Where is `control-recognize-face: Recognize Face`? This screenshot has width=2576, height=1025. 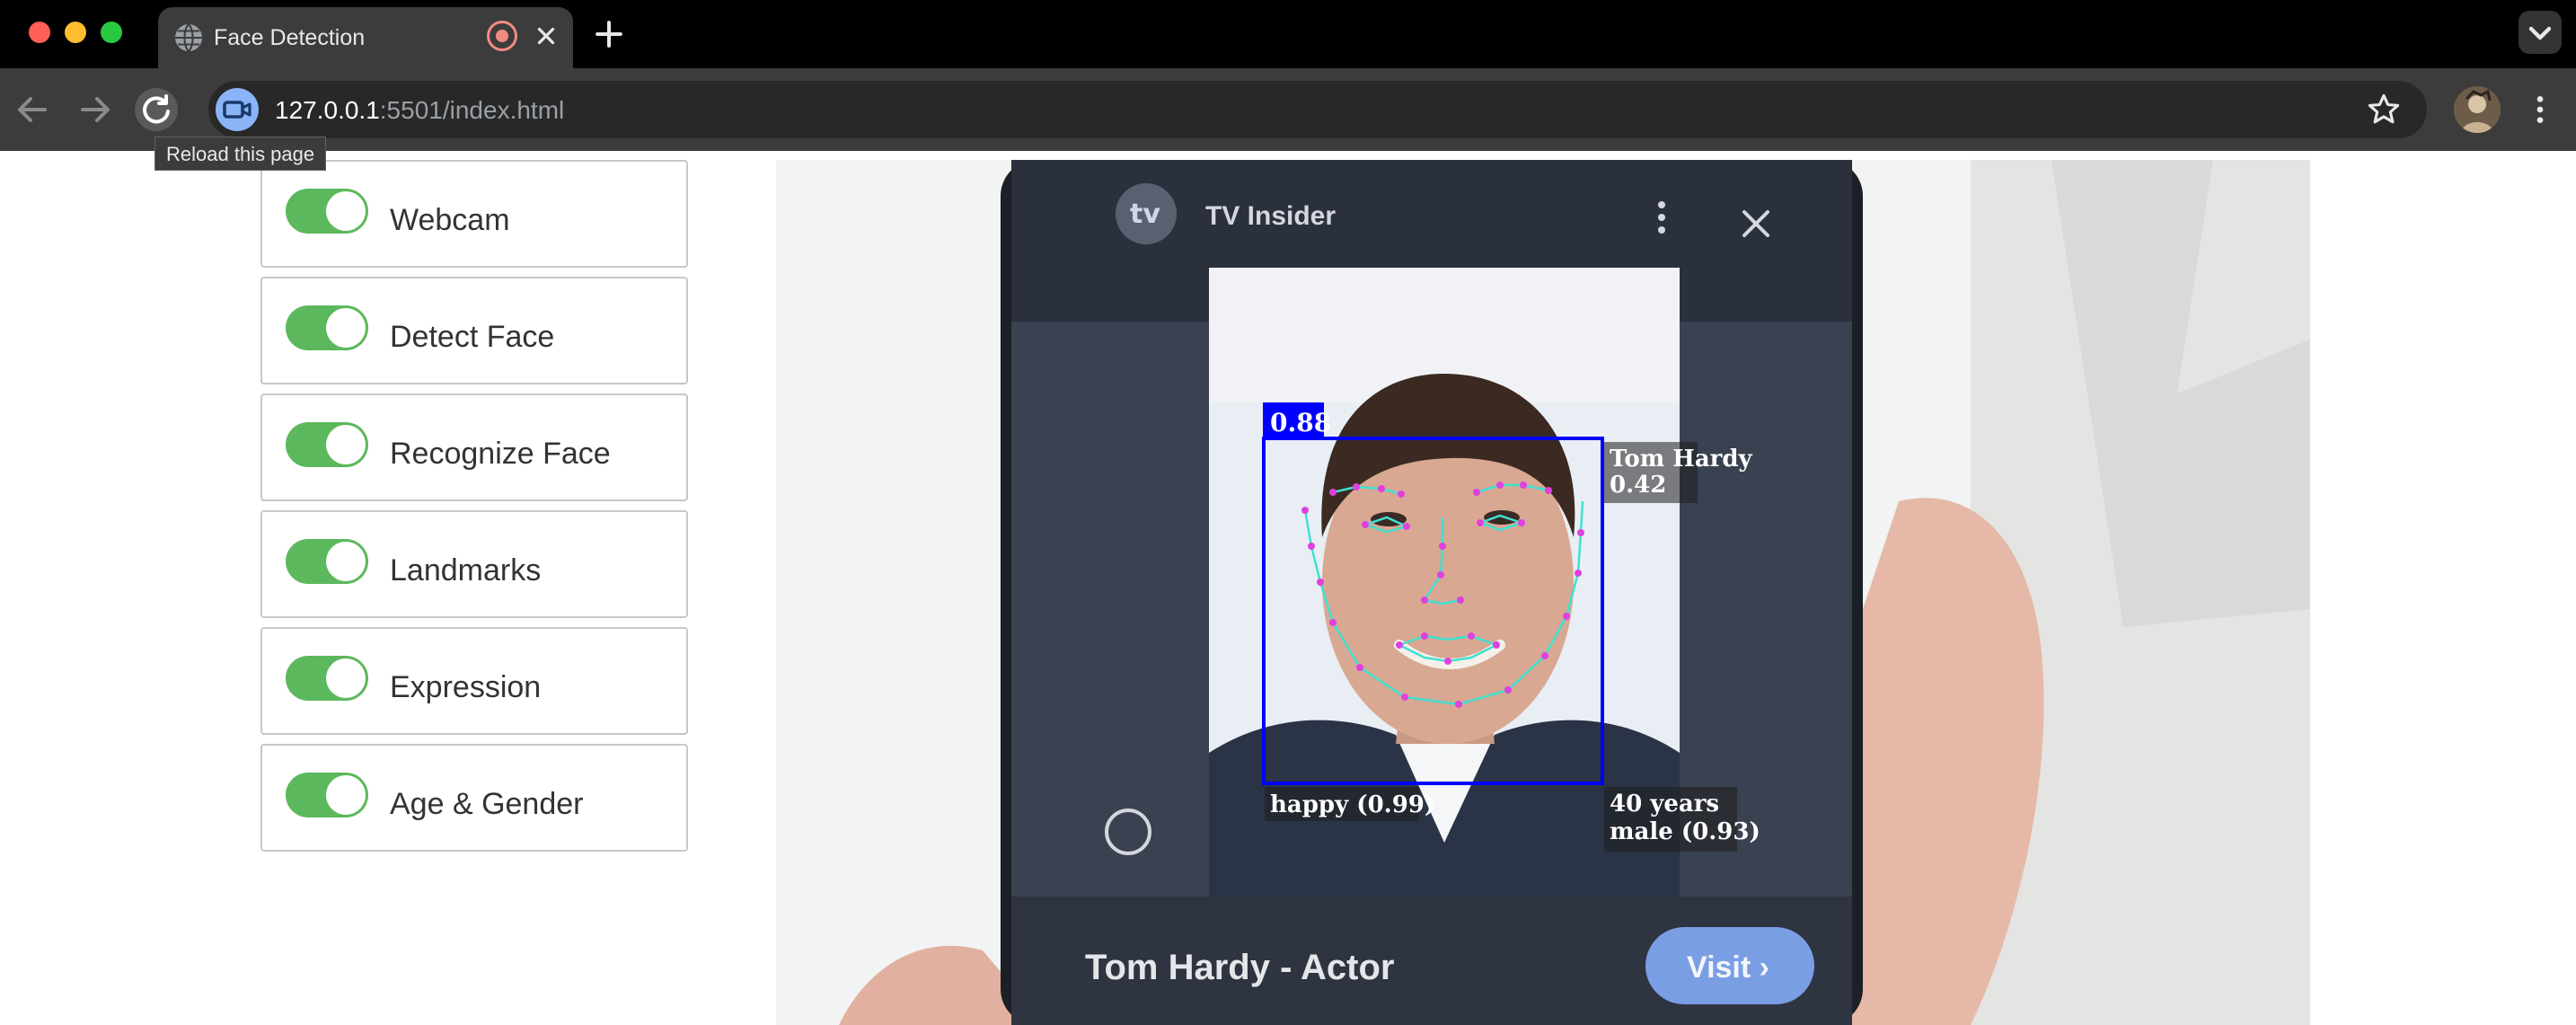
control-recognize-face: Recognize Face is located at coordinates (474, 447).